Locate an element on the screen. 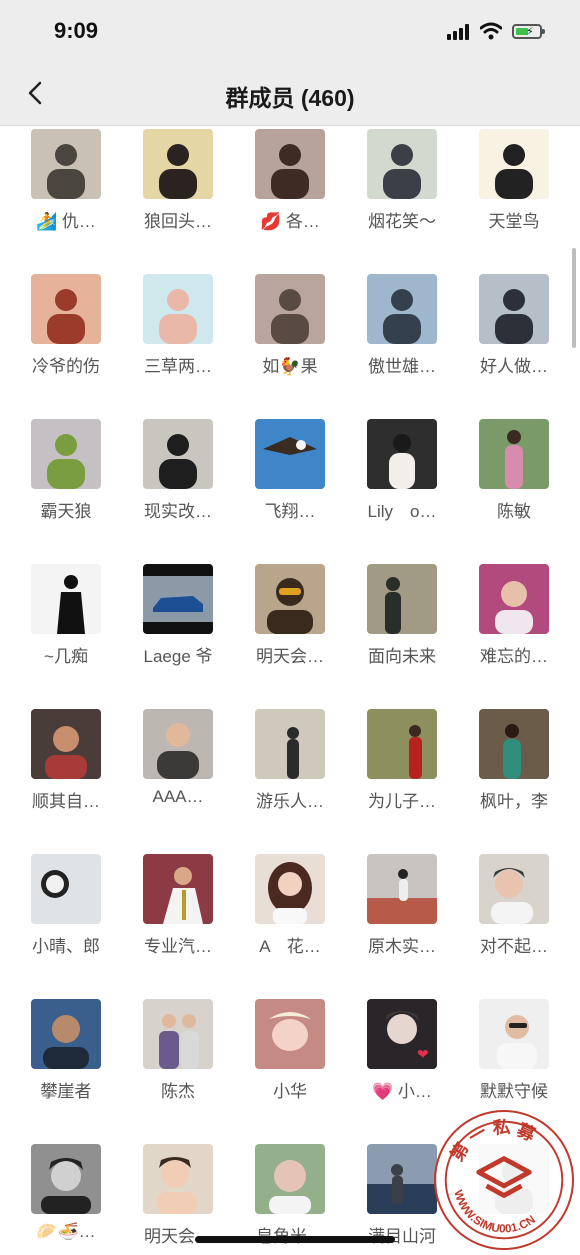  scrollbar is located at coordinates (574, 298).